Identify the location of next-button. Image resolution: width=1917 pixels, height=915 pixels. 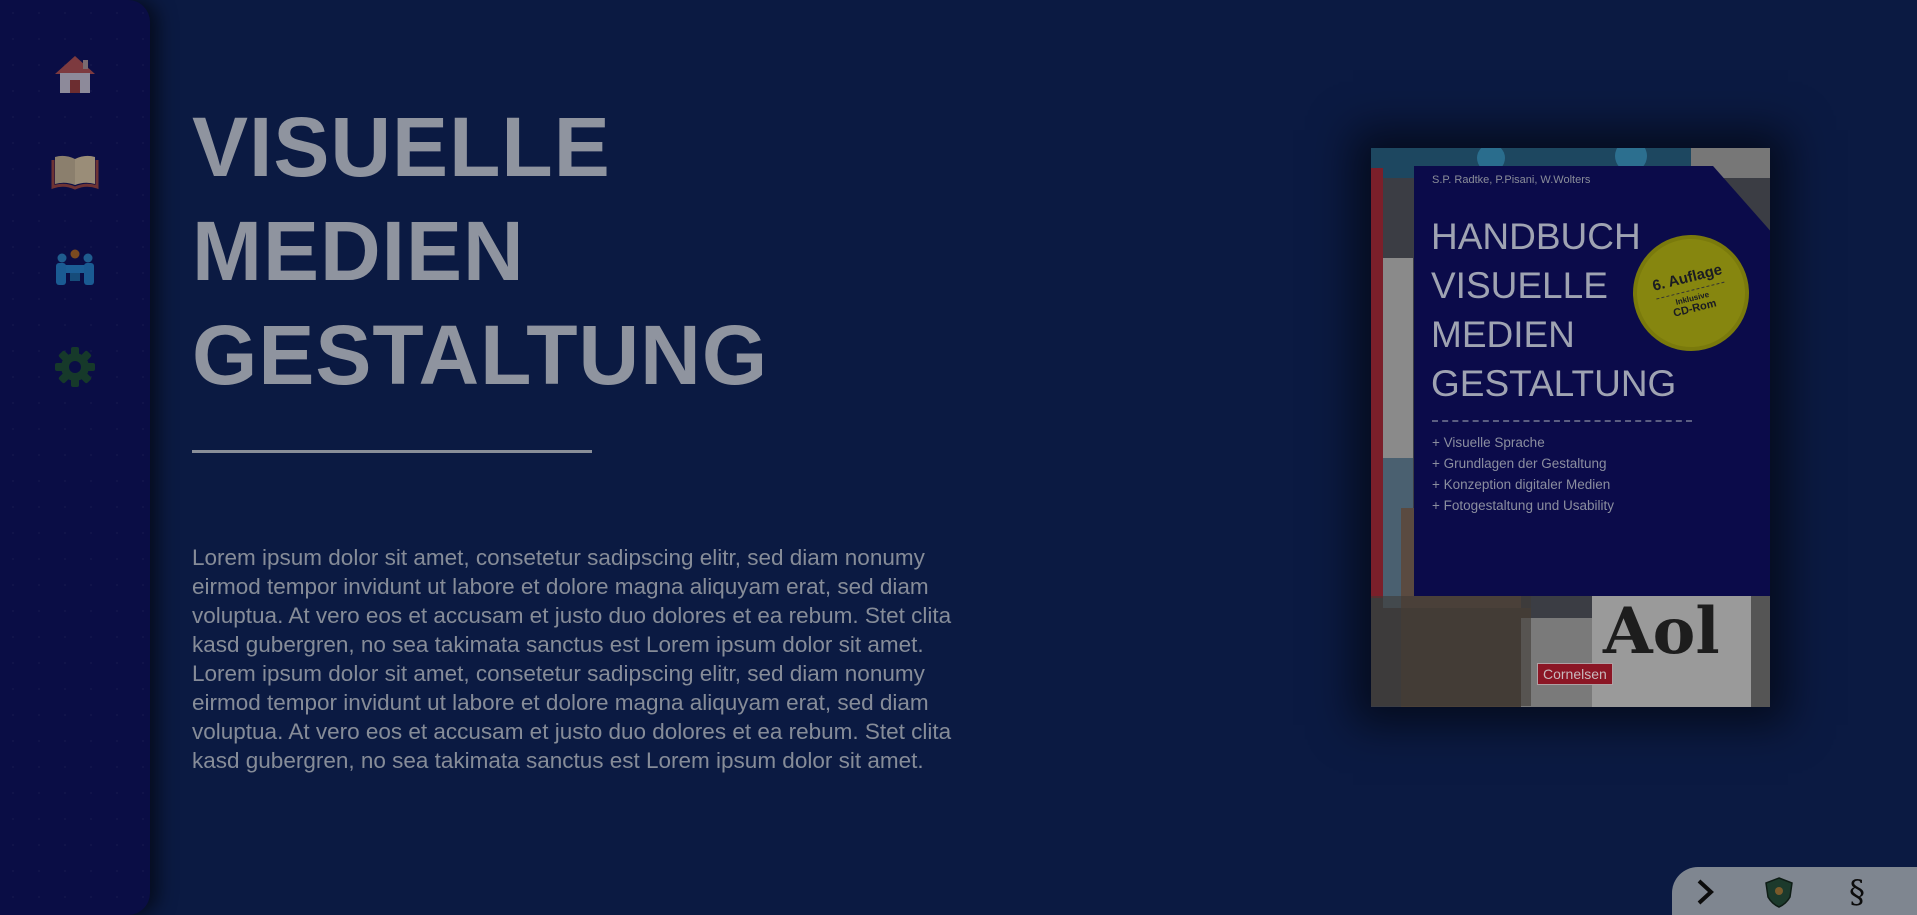
(1706, 892).